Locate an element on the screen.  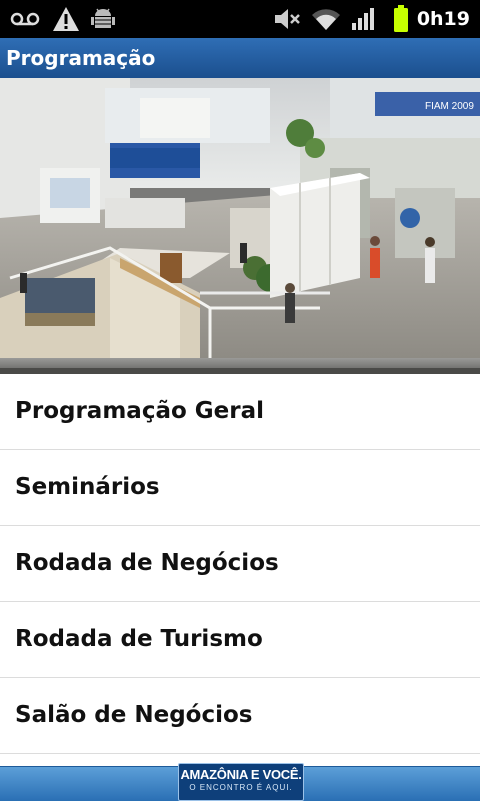
android-debug-icon is located at coordinates (103, 19).